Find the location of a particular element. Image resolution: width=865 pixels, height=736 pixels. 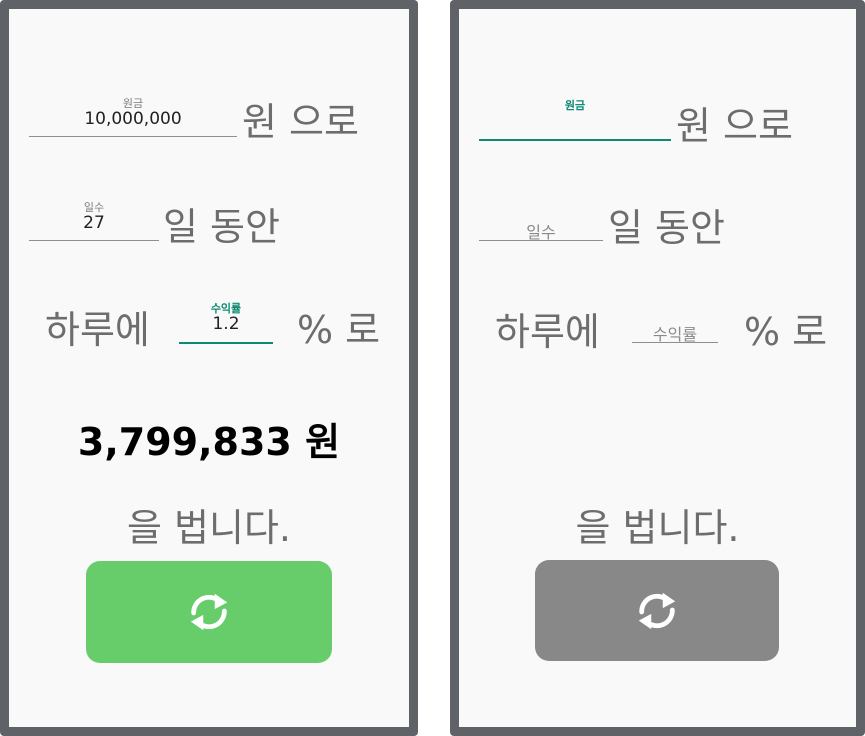

days-input: 일수 27 is located at coordinates (94, 220).